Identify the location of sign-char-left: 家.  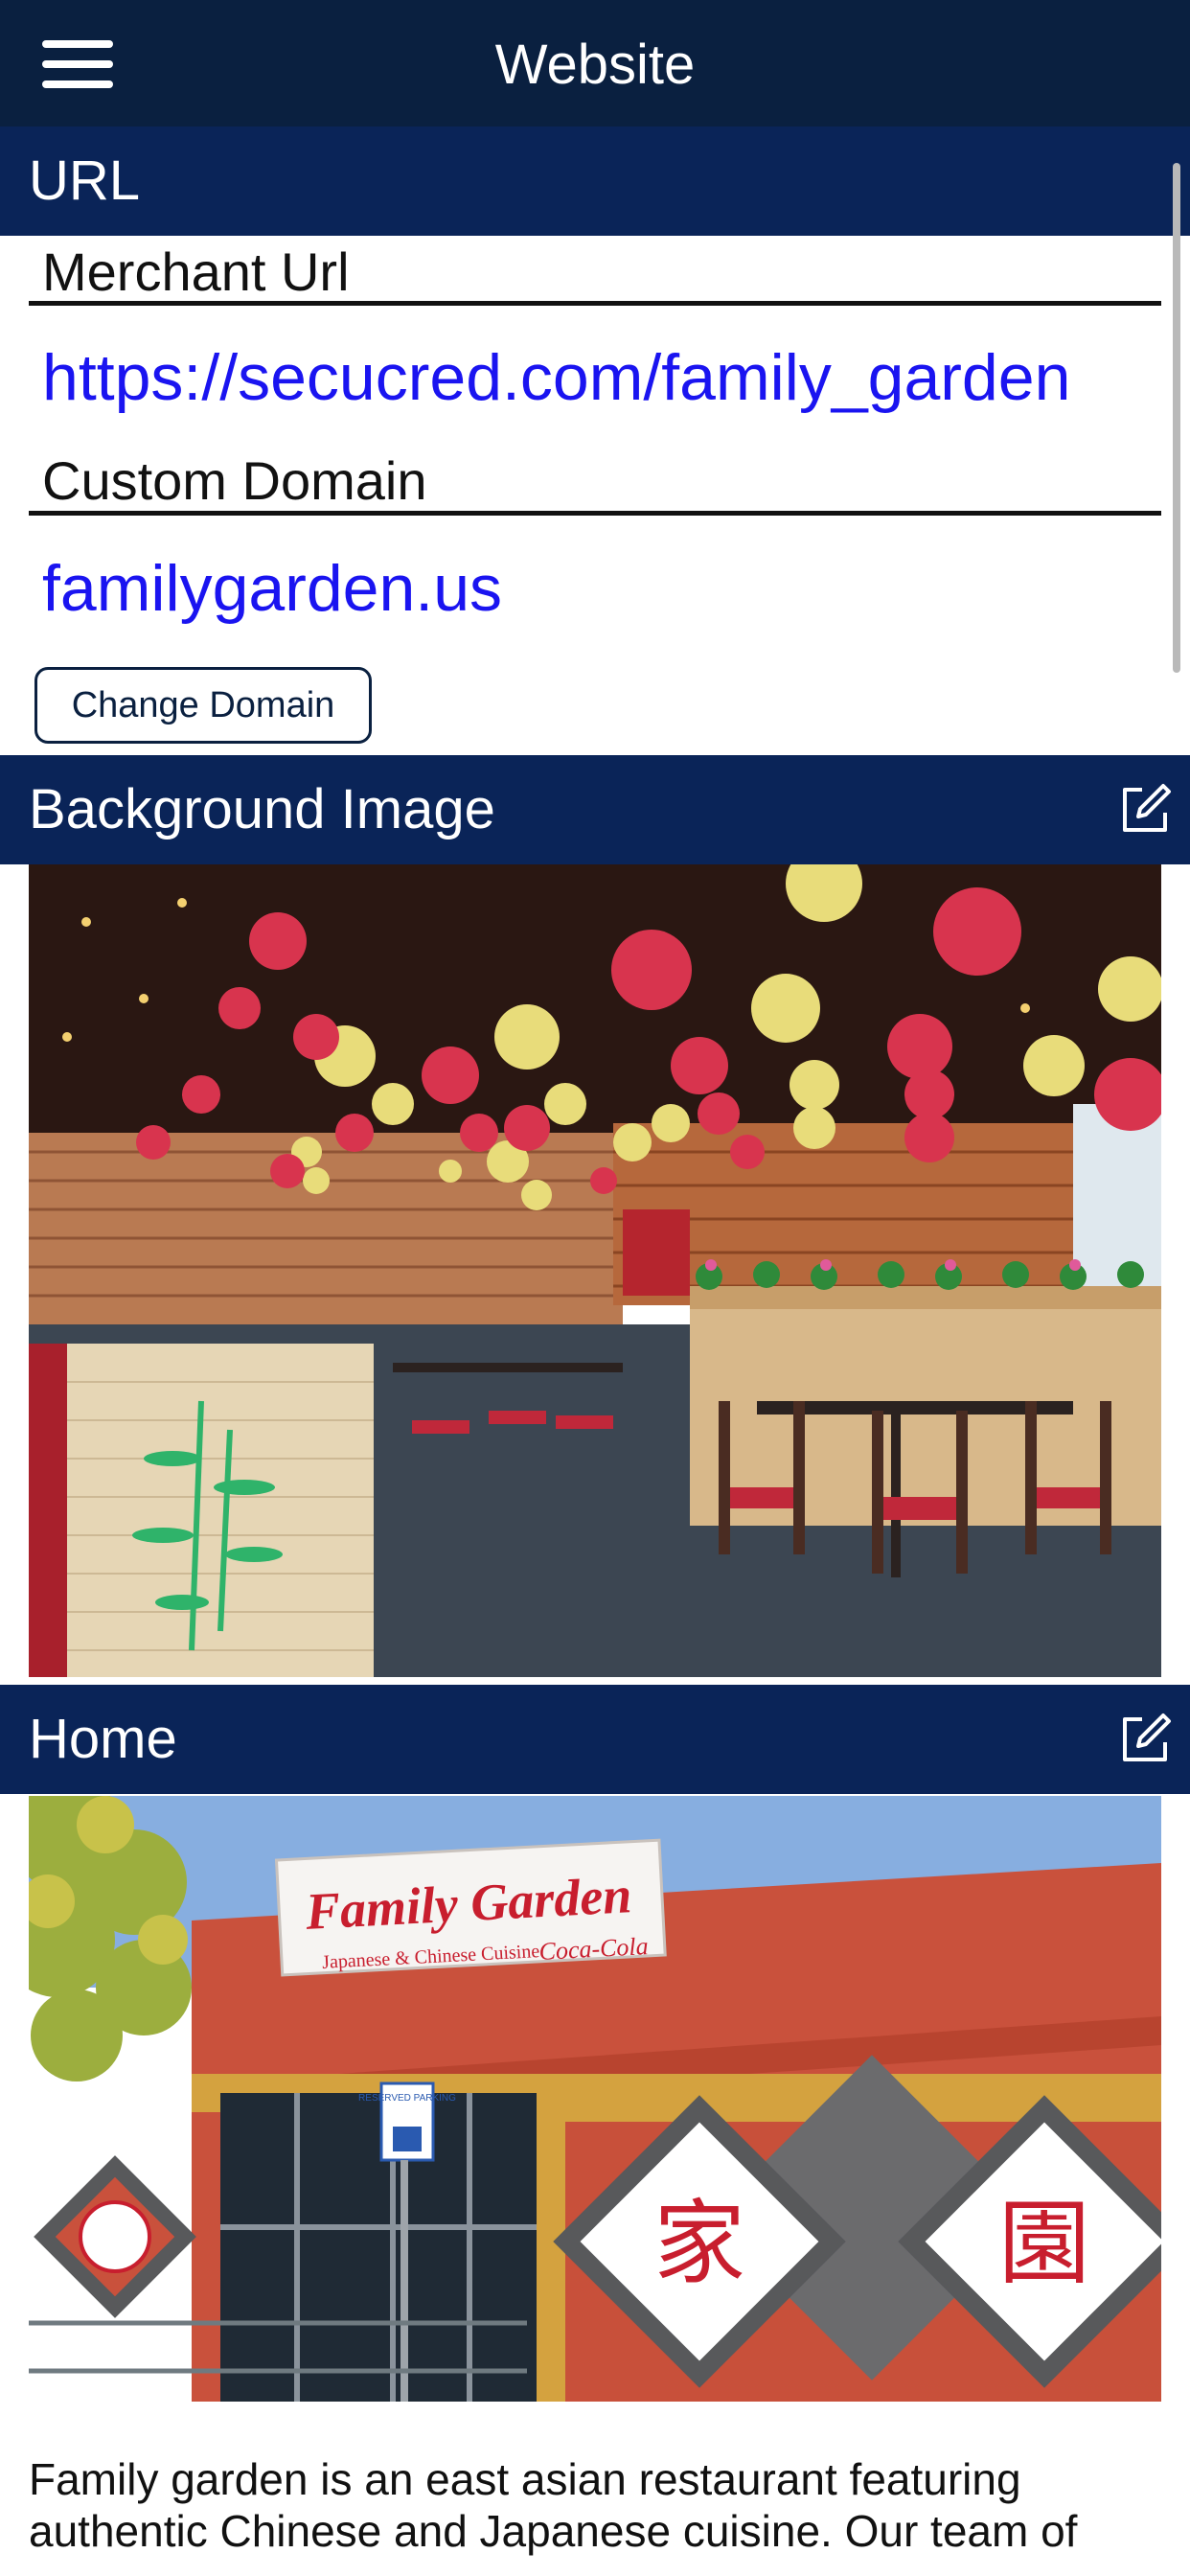
(699, 2243).